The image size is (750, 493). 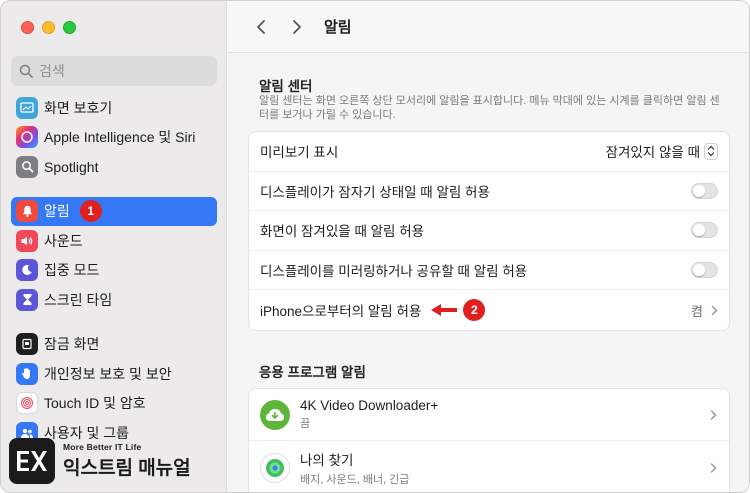 I want to click on sidebar-item-touch-id: Touch ID 및 암호, so click(x=114, y=404).